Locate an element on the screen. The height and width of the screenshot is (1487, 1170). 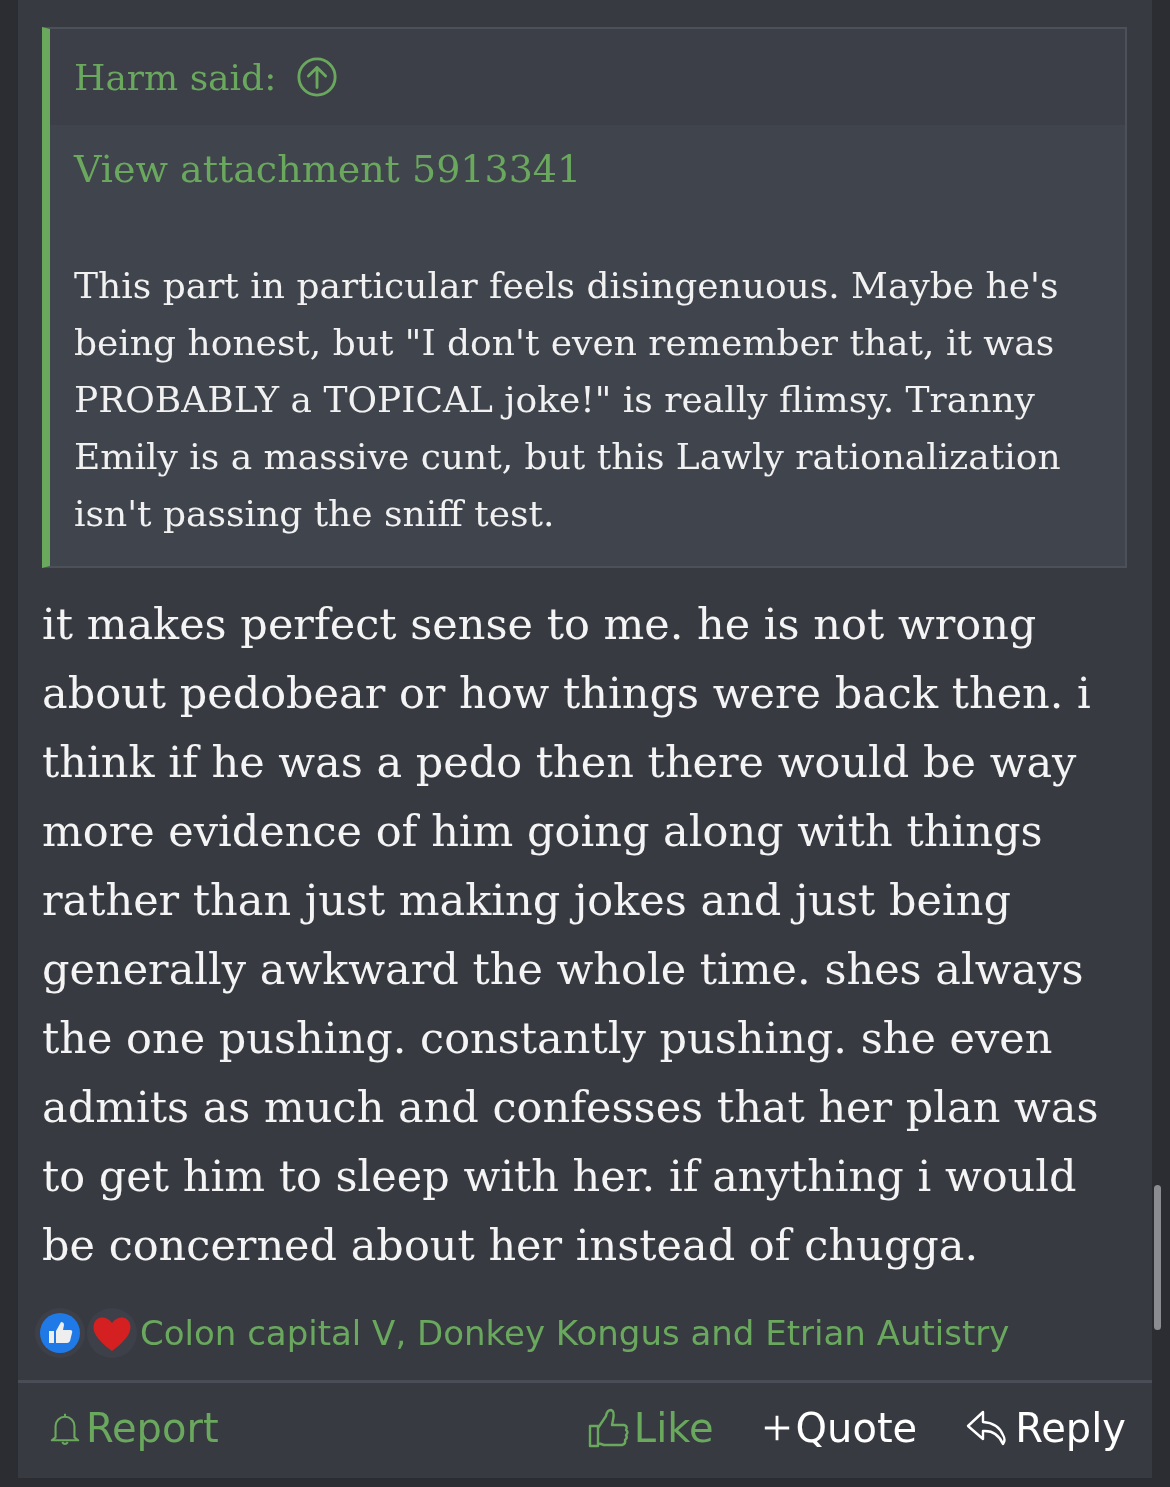
report-button: Report is located at coordinates (133, 1428).